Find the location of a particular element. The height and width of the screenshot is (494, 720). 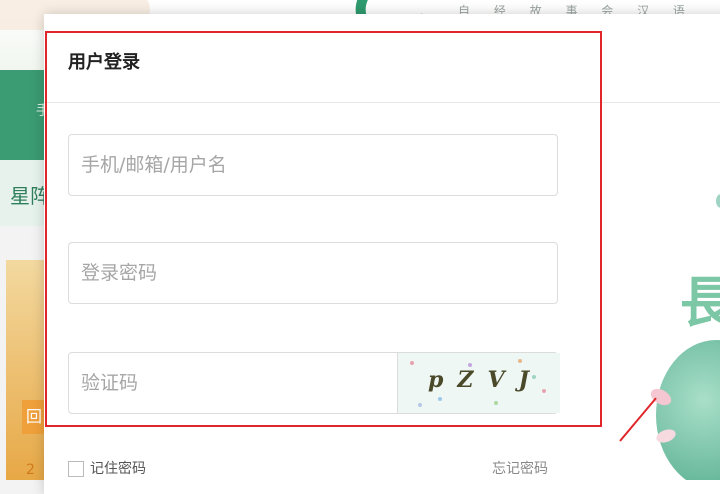

captcha-field: pZVJ is located at coordinates (314, 383).